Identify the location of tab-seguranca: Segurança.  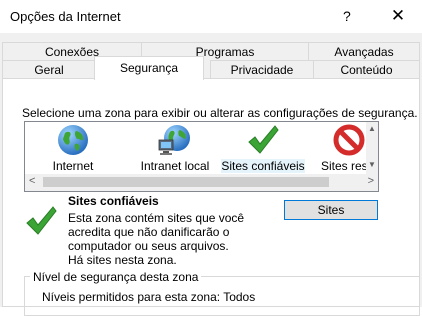
(149, 68).